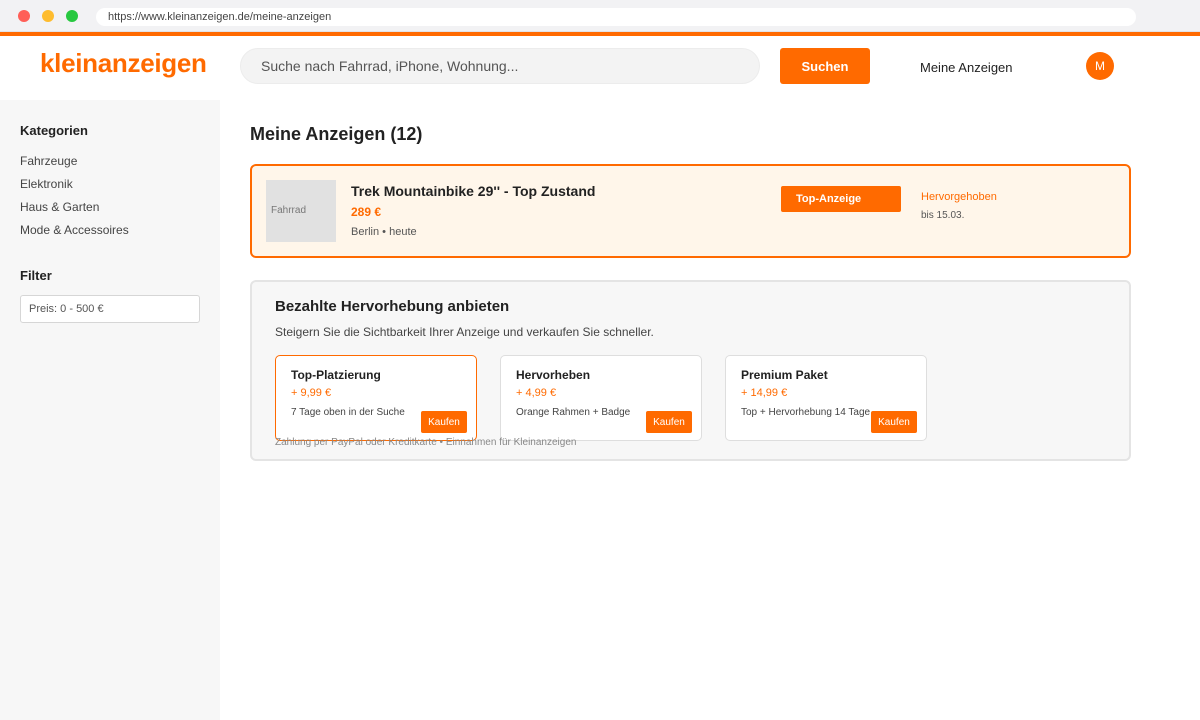 Image resolution: width=1200 pixels, height=720 pixels. I want to click on page-title: Meine Anzeigen (12), so click(336, 134).